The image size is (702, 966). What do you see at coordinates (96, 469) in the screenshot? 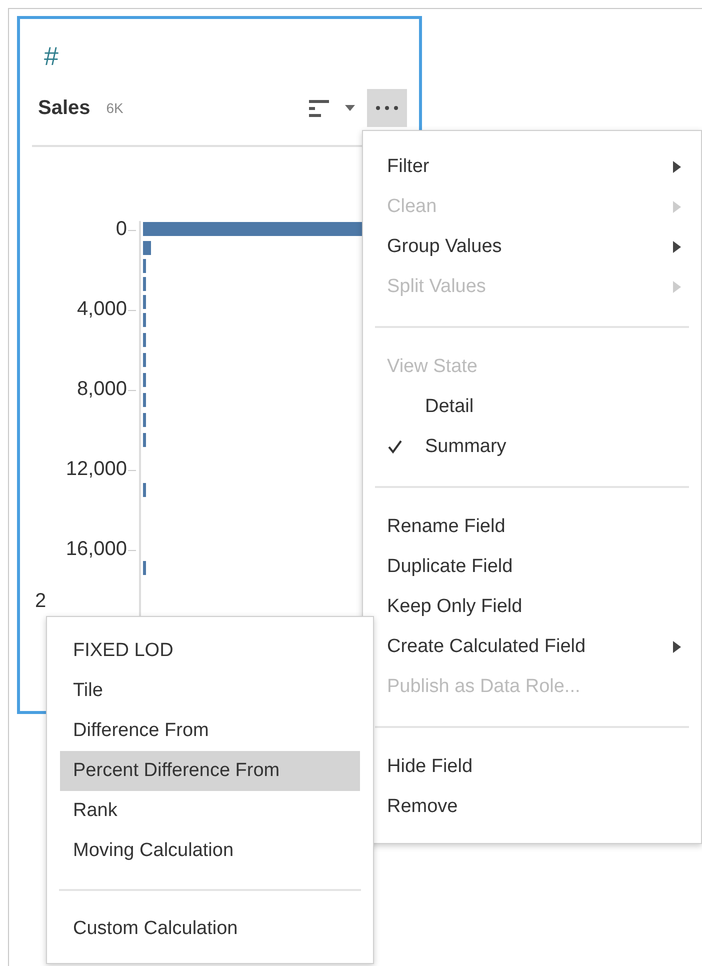
I see `axis-label: 12,000` at bounding box center [96, 469].